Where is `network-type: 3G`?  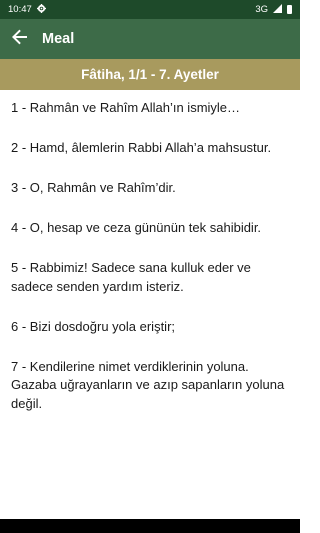 network-type: 3G is located at coordinates (261, 9).